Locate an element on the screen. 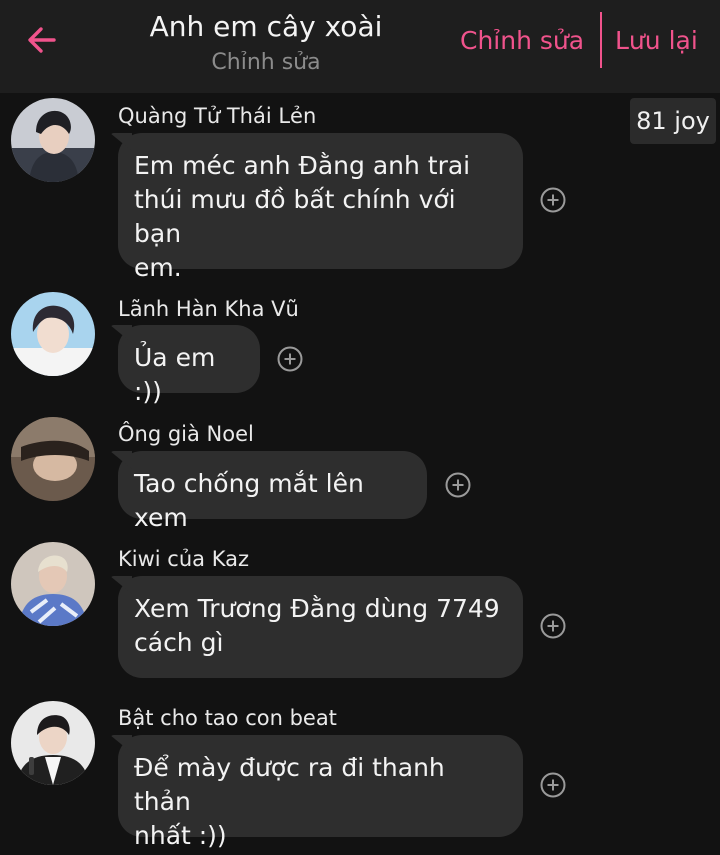 The height and width of the screenshot is (855, 720). message-line: Xem Trương Đằng dùng 7749 is located at coordinates (317, 608).